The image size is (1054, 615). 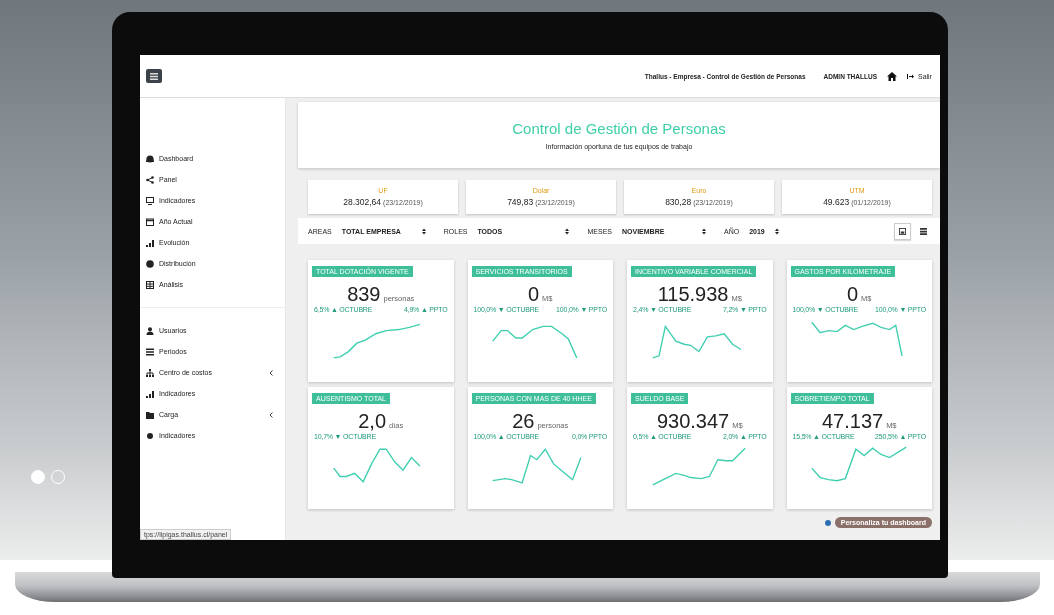 I want to click on home-icon, so click(x=892, y=76).